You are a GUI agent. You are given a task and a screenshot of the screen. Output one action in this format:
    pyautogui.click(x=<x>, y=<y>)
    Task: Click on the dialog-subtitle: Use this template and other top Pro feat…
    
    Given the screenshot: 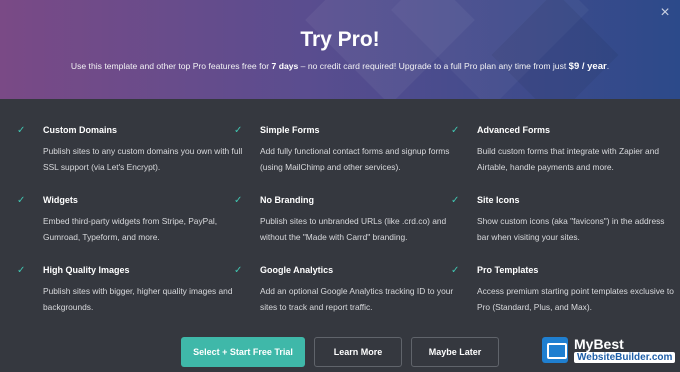 What is the action you would take?
    pyautogui.click(x=340, y=66)
    